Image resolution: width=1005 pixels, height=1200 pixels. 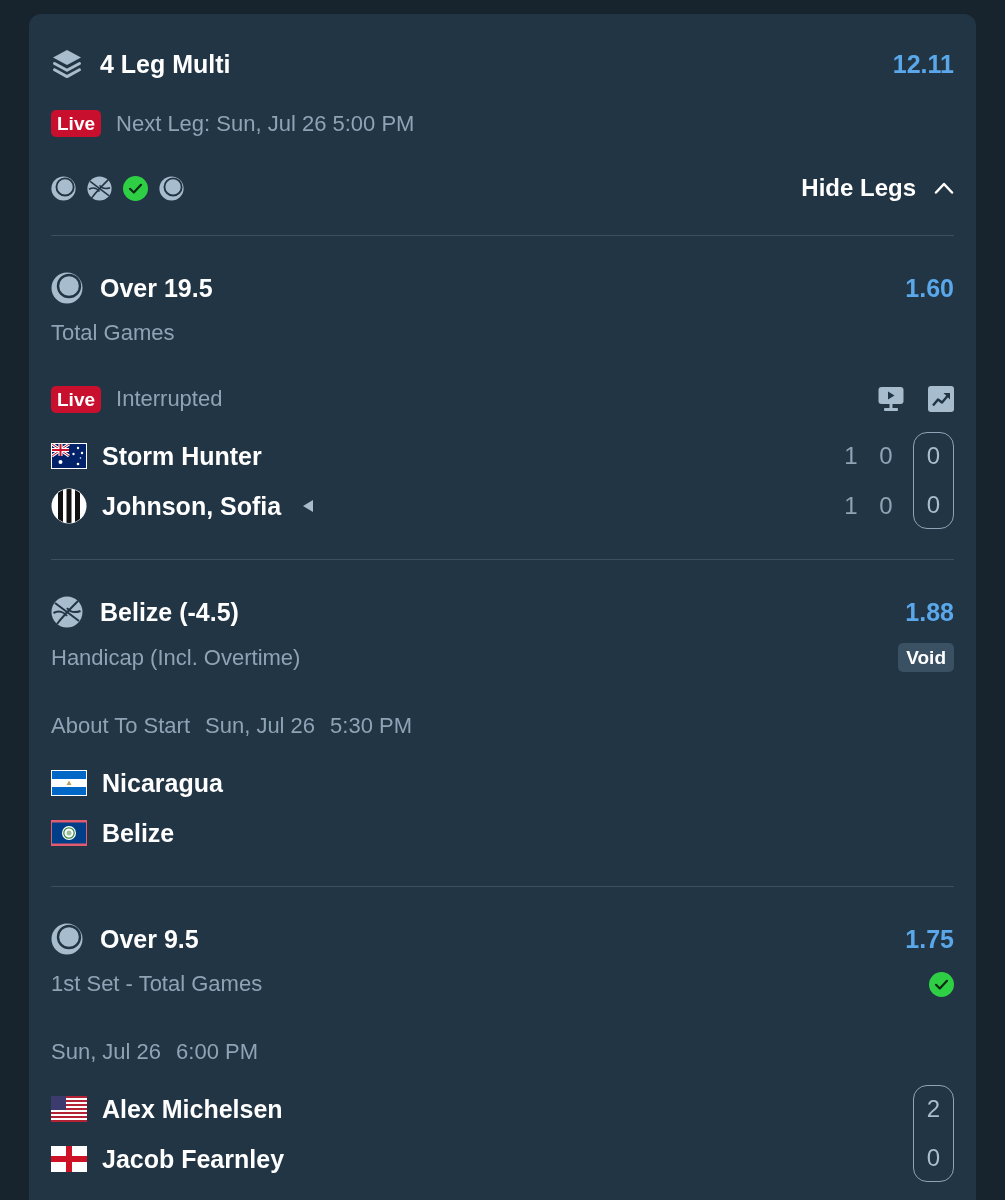 What do you see at coordinates (169, 399) in the screenshot?
I see `match-status: Interrupted` at bounding box center [169, 399].